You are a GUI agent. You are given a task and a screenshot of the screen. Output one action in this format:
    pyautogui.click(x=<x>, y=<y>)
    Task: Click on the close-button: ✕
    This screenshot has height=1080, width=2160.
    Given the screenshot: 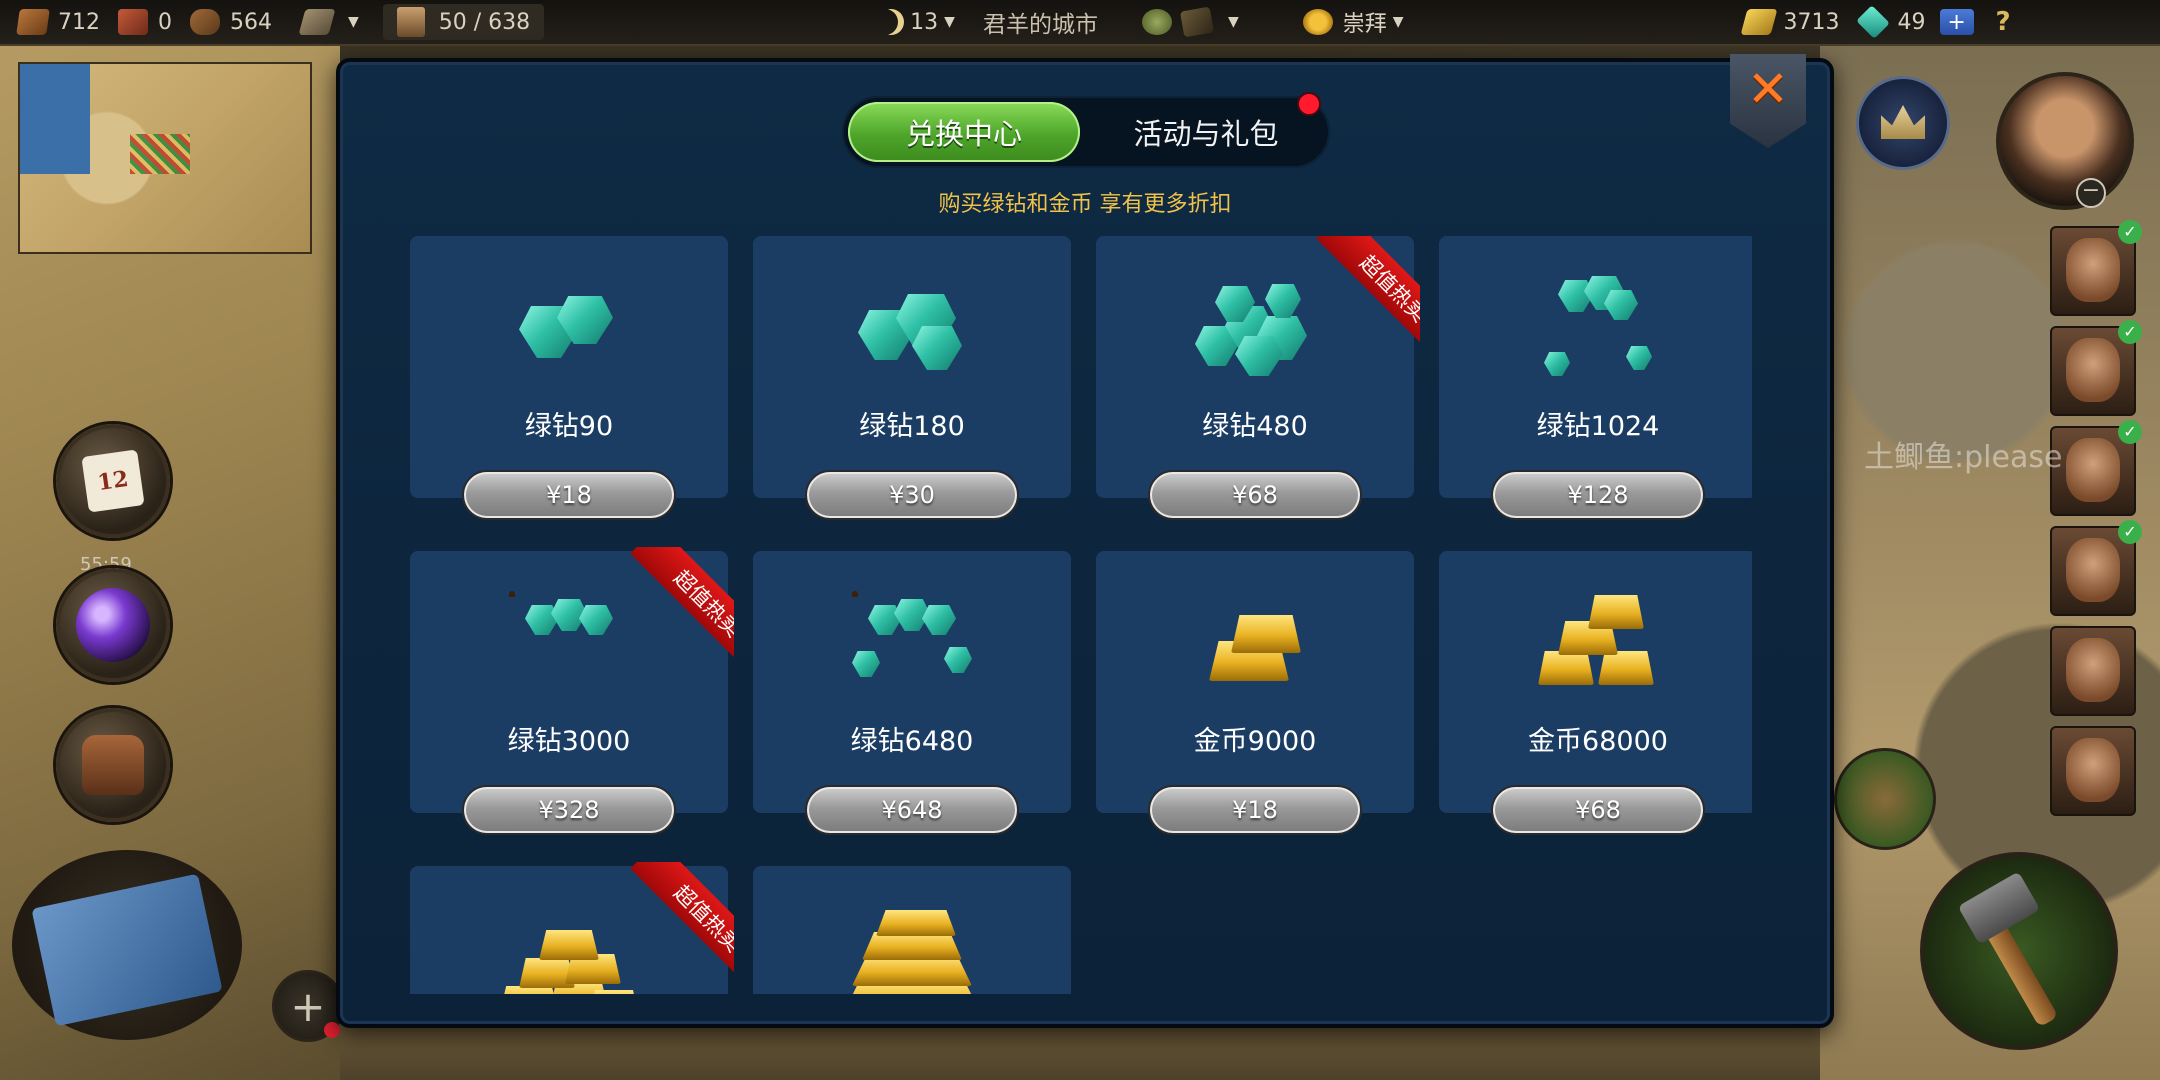 What is the action you would take?
    pyautogui.click(x=1768, y=101)
    